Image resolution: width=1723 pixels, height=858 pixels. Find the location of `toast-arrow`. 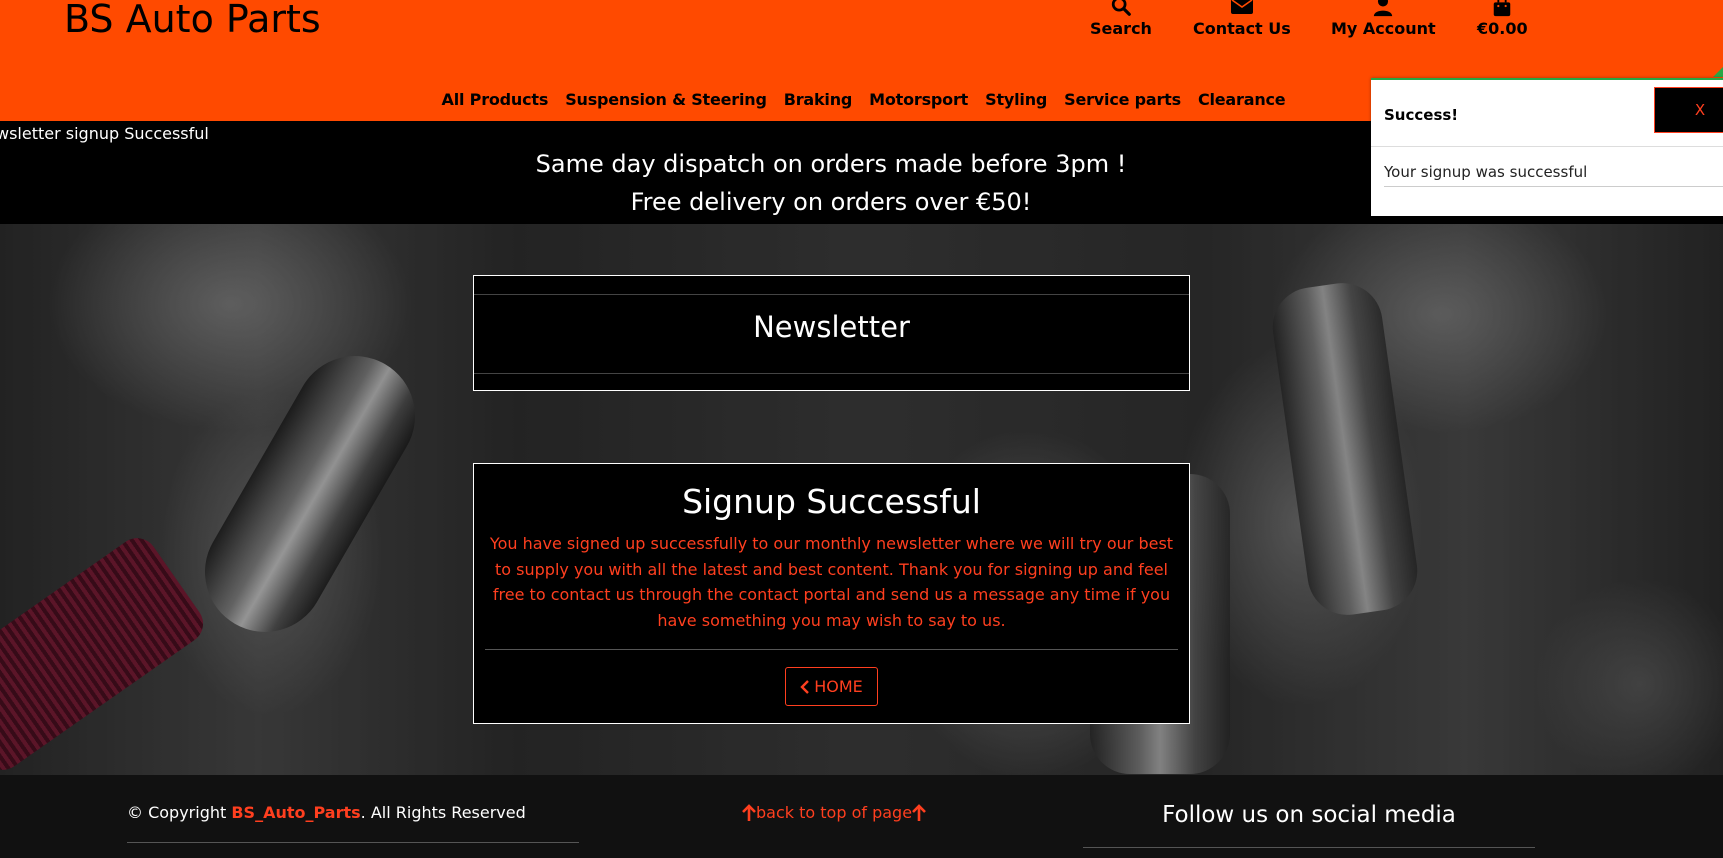

toast-arrow is located at coordinates (1718, 72).